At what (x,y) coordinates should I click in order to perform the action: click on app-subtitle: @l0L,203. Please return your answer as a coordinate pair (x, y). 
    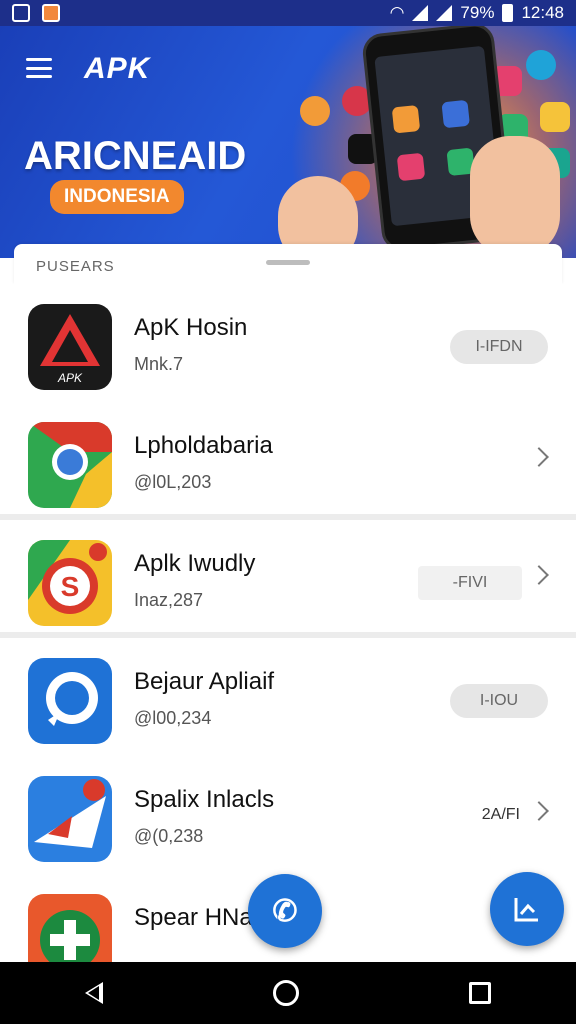
    Looking at the image, I should click on (173, 482).